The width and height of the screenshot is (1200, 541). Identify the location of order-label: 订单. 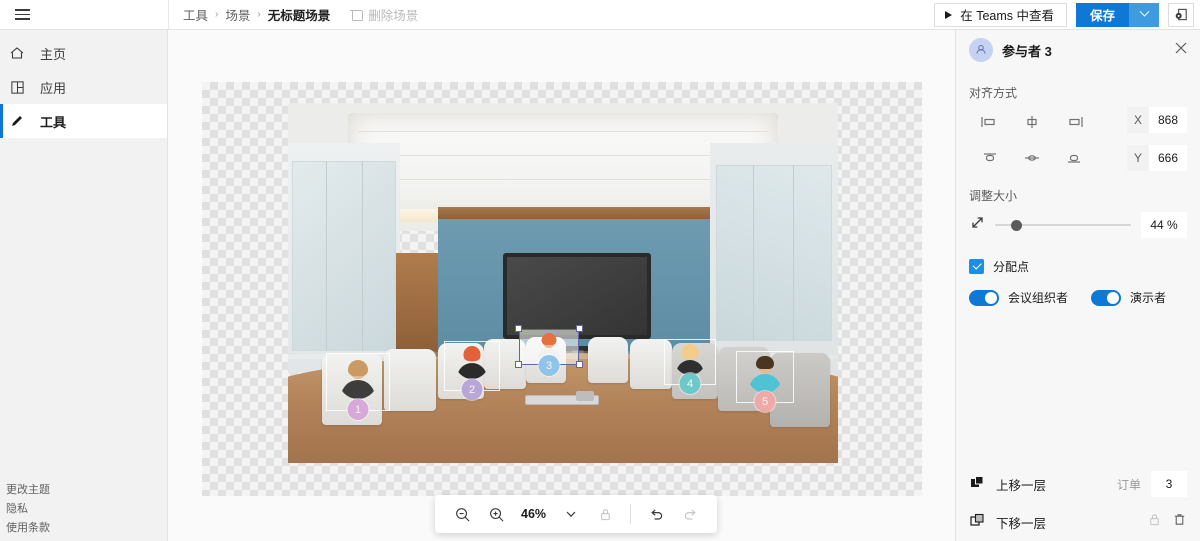
(1128, 484).